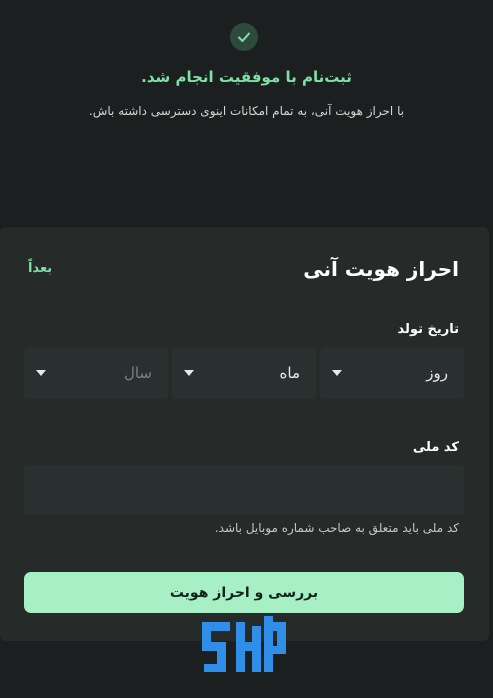 The image size is (493, 698). Describe the element at coordinates (40, 268) in the screenshot. I see `later-button: بعداً` at that location.